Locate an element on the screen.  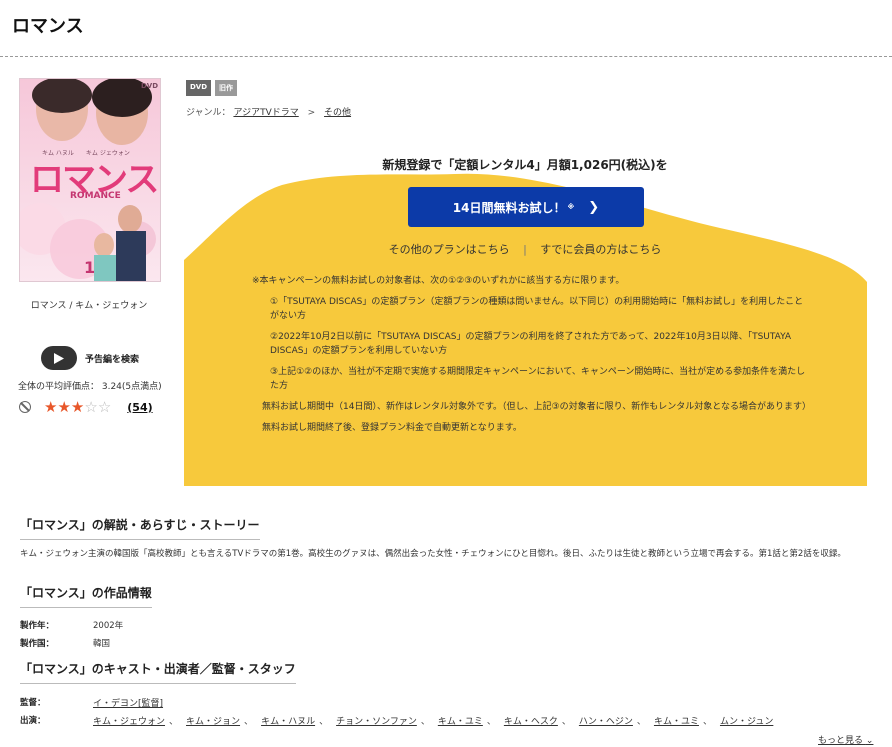
director-link: イ・デヨン[監督] is located at coordinates (128, 702).